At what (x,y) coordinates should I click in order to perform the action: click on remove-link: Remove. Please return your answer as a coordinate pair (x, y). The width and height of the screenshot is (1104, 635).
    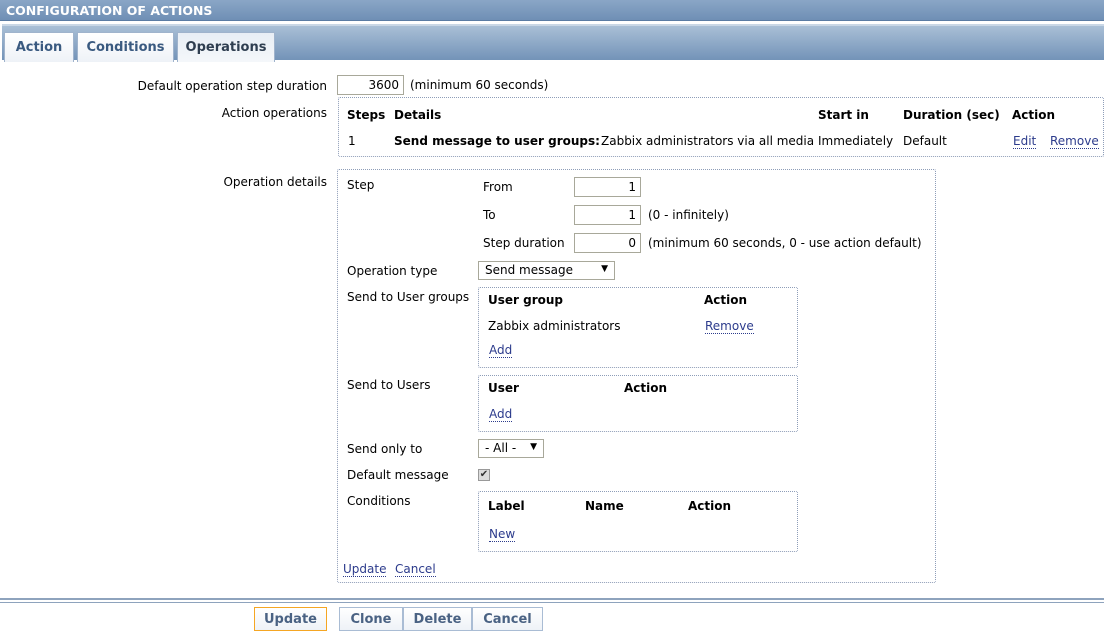
    Looking at the image, I should click on (1074, 141).